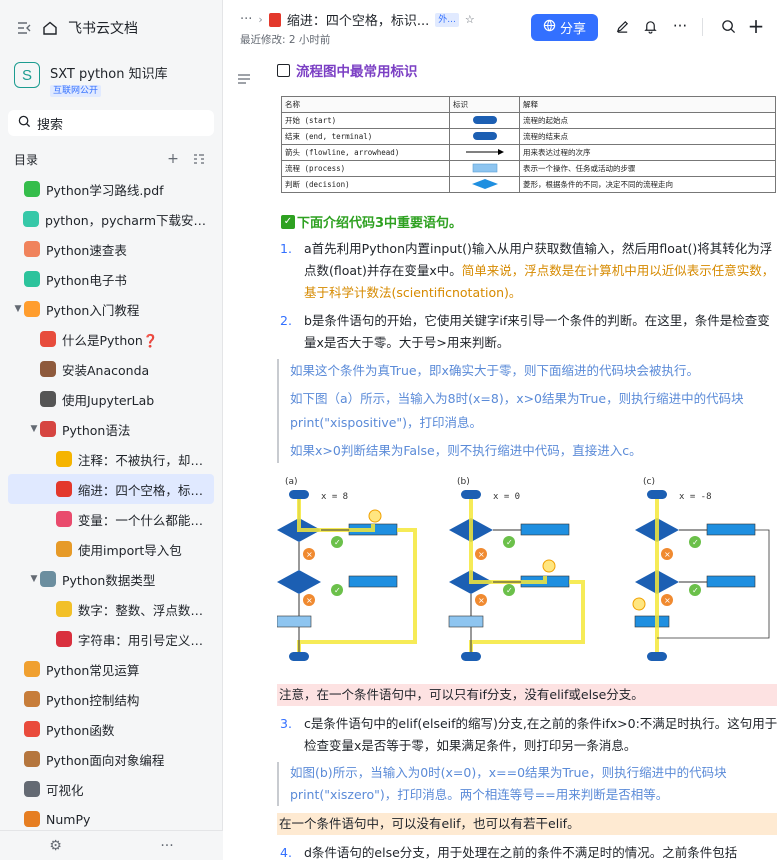 Image resolution: width=784 pixels, height=860 pixels. Describe the element at coordinates (111, 339) in the screenshot. I see `sidebar-item: 什么是Python❓` at that location.